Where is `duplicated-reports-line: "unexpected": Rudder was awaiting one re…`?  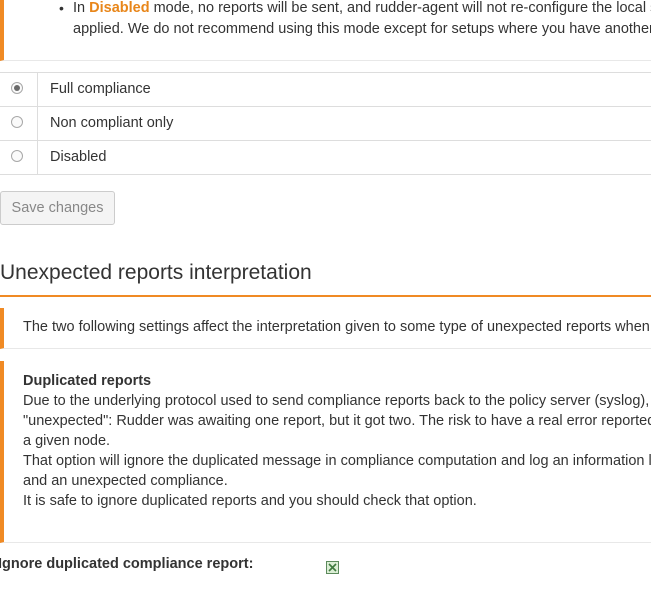 duplicated-reports-line: "unexpected": Rudder was awaiting one re… is located at coordinates (337, 421).